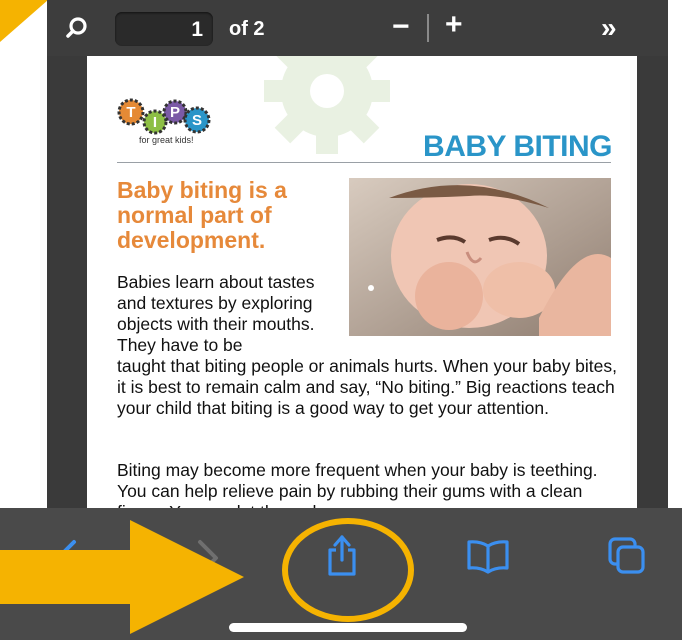 This screenshot has height=640, width=682. Describe the element at coordinates (175, 112) in the screenshot. I see `logo-letter: P` at that location.